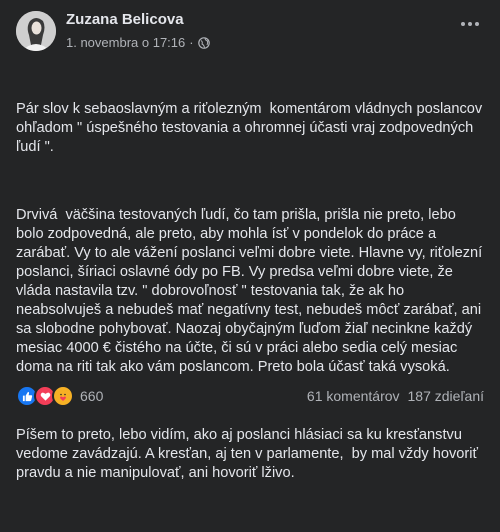 The height and width of the screenshot is (532, 500). I want to click on globe-icon, so click(203, 42).